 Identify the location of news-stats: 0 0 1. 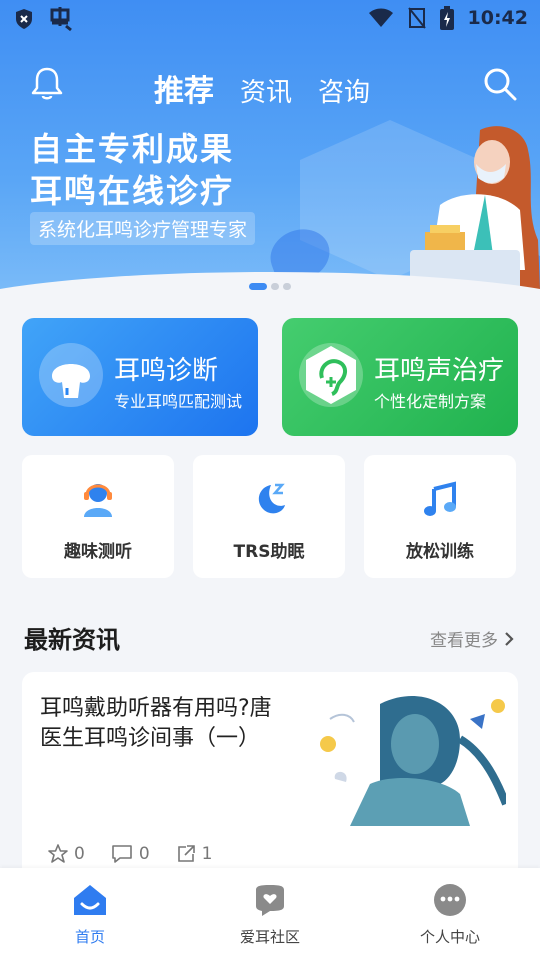
(130, 854).